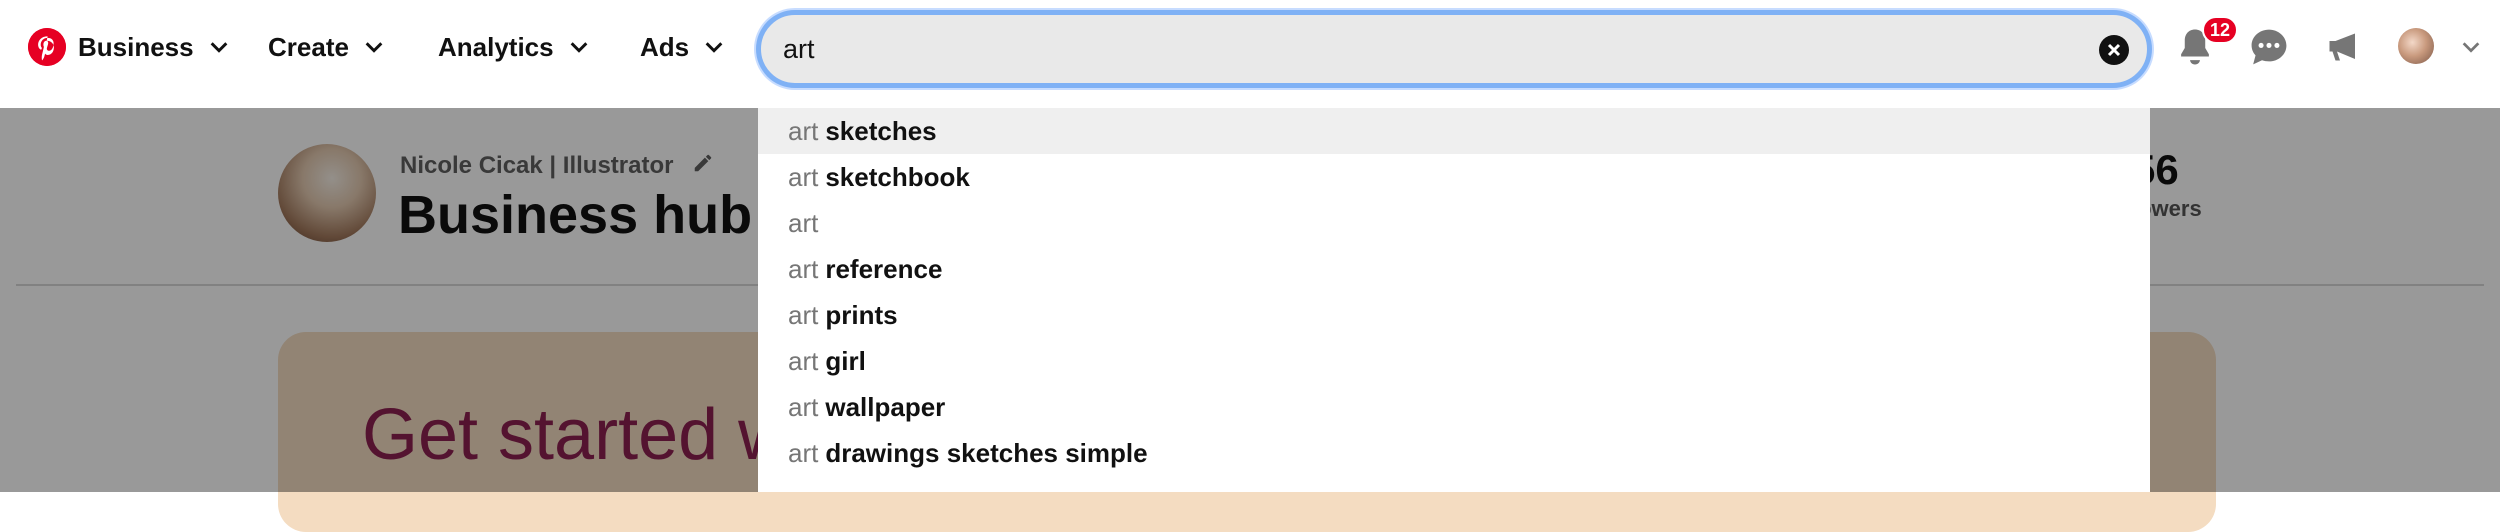  Describe the element at coordinates (897, 176) in the screenshot. I see `suggestion-completion: sketchbook` at that location.